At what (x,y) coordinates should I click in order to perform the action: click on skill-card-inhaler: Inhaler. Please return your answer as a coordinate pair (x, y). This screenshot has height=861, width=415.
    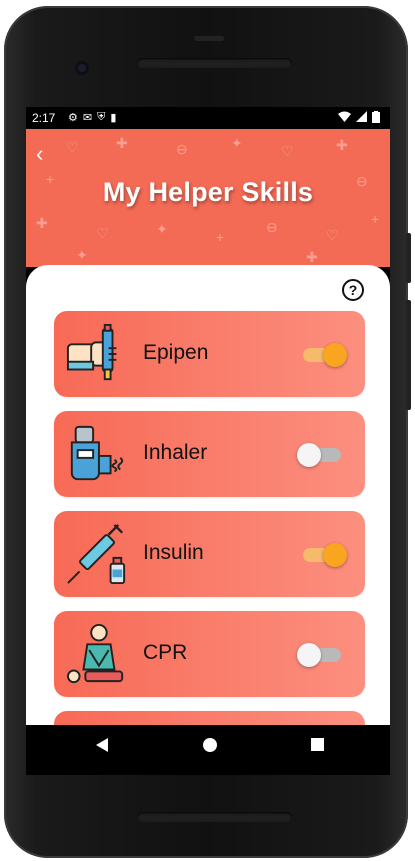
    Looking at the image, I should click on (209, 454).